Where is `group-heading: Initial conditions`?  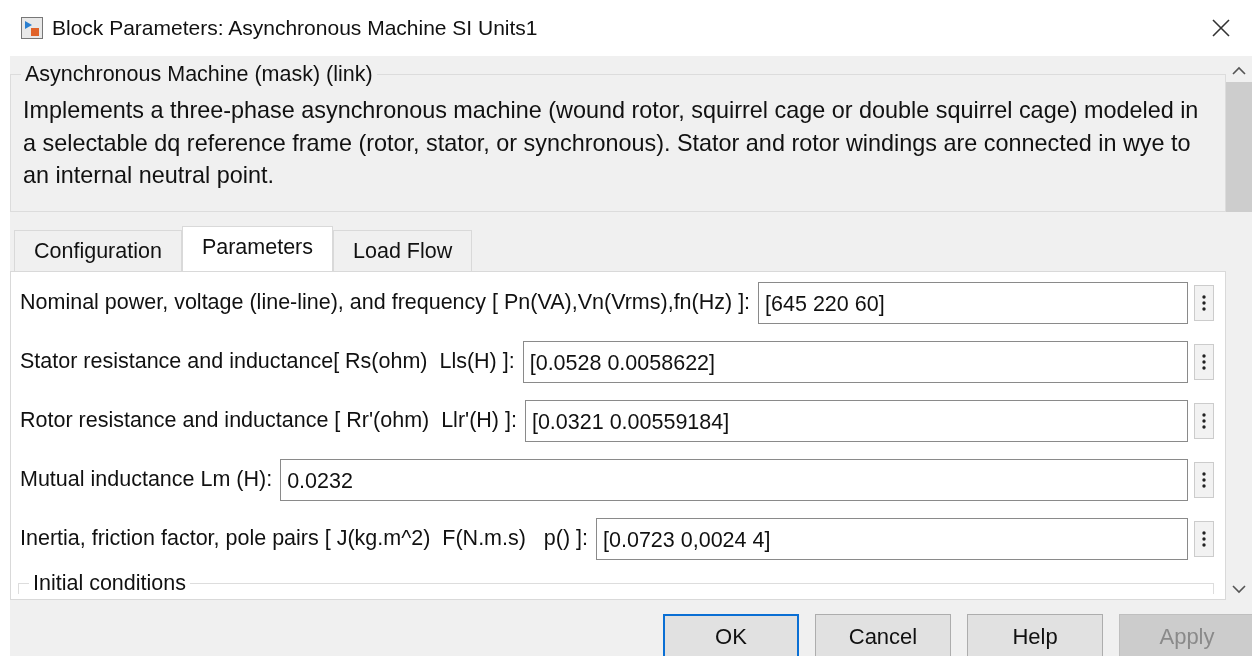
group-heading: Initial conditions is located at coordinates (109, 583).